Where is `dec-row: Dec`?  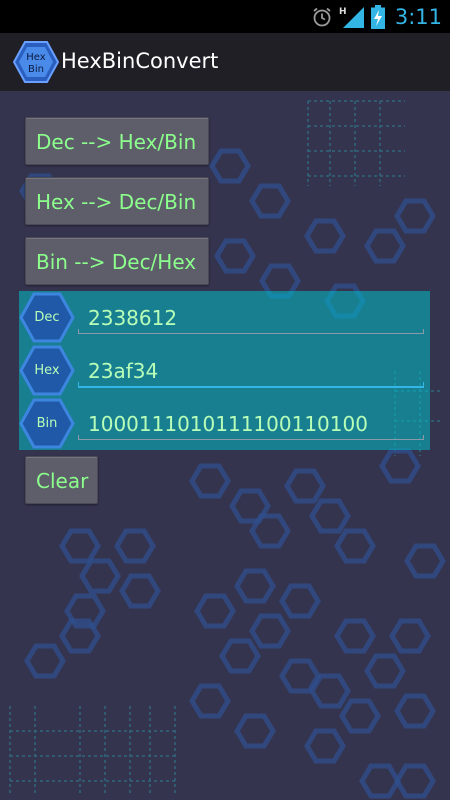 dec-row: Dec is located at coordinates (224, 317).